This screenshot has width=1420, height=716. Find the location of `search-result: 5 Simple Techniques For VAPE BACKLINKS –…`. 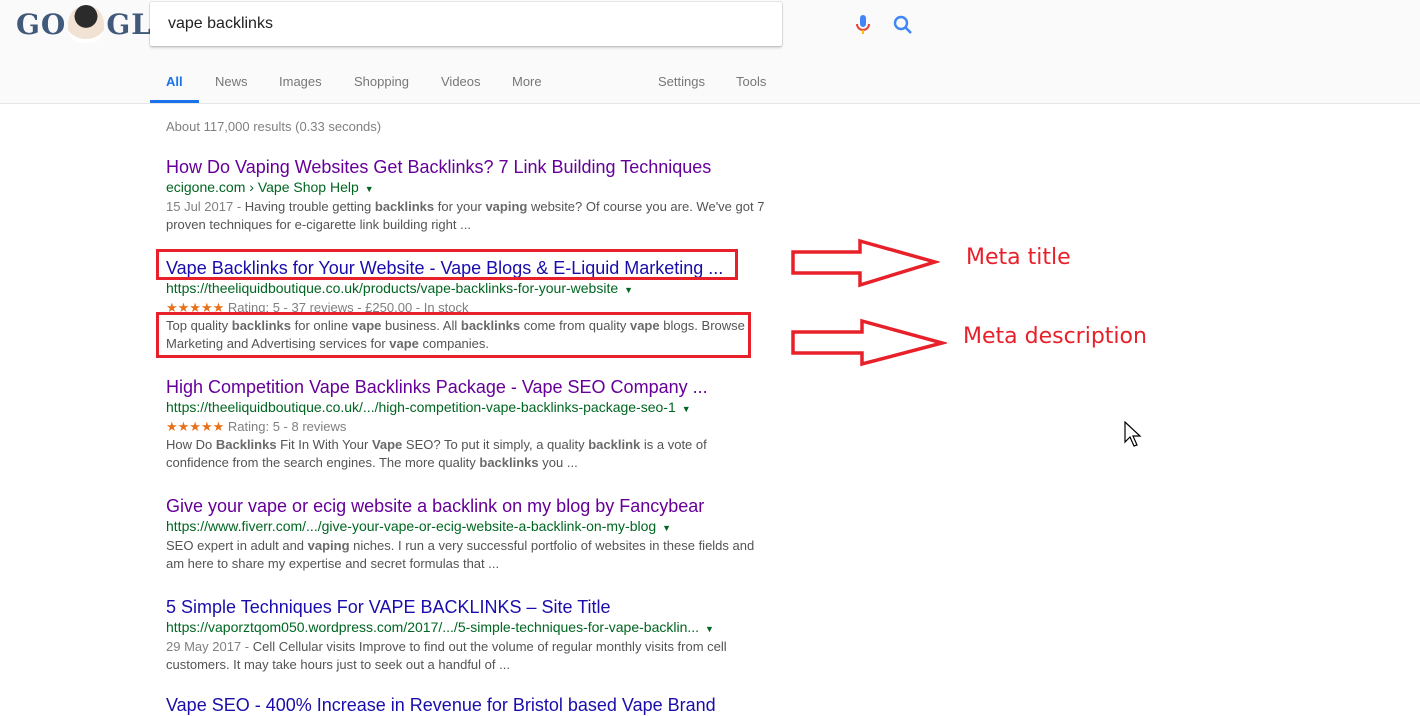

search-result: 5 Simple Techniques For VAPE BACKLINKS –… is located at coordinates (466, 635).